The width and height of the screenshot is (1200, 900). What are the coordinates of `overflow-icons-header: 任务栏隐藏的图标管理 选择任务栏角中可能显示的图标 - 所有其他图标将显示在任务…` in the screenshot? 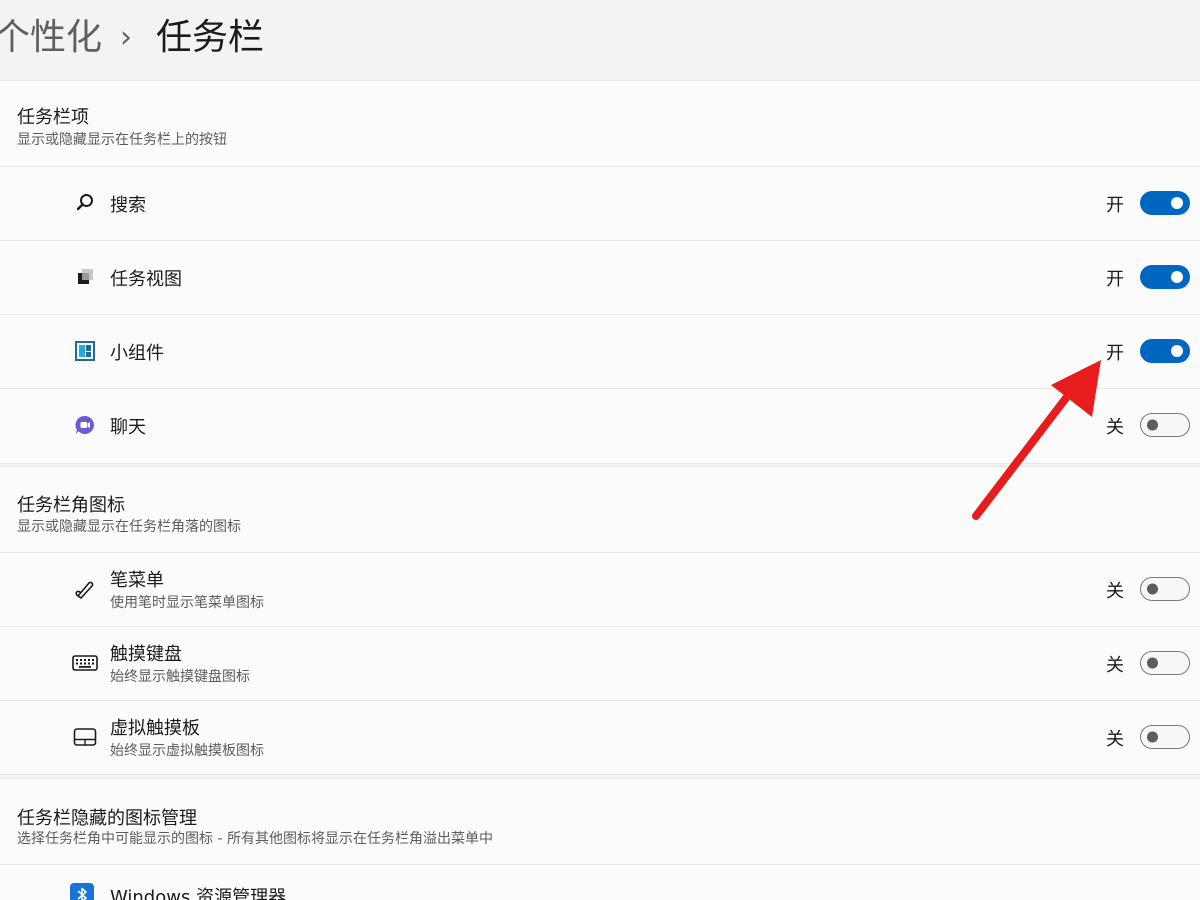 It's located at (600, 822).